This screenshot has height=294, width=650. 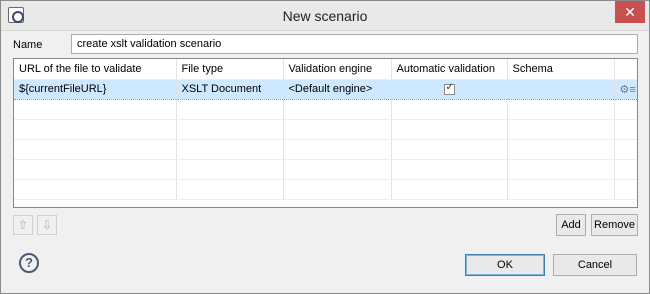 I want to click on remove-button: Remove, so click(x=614, y=225).